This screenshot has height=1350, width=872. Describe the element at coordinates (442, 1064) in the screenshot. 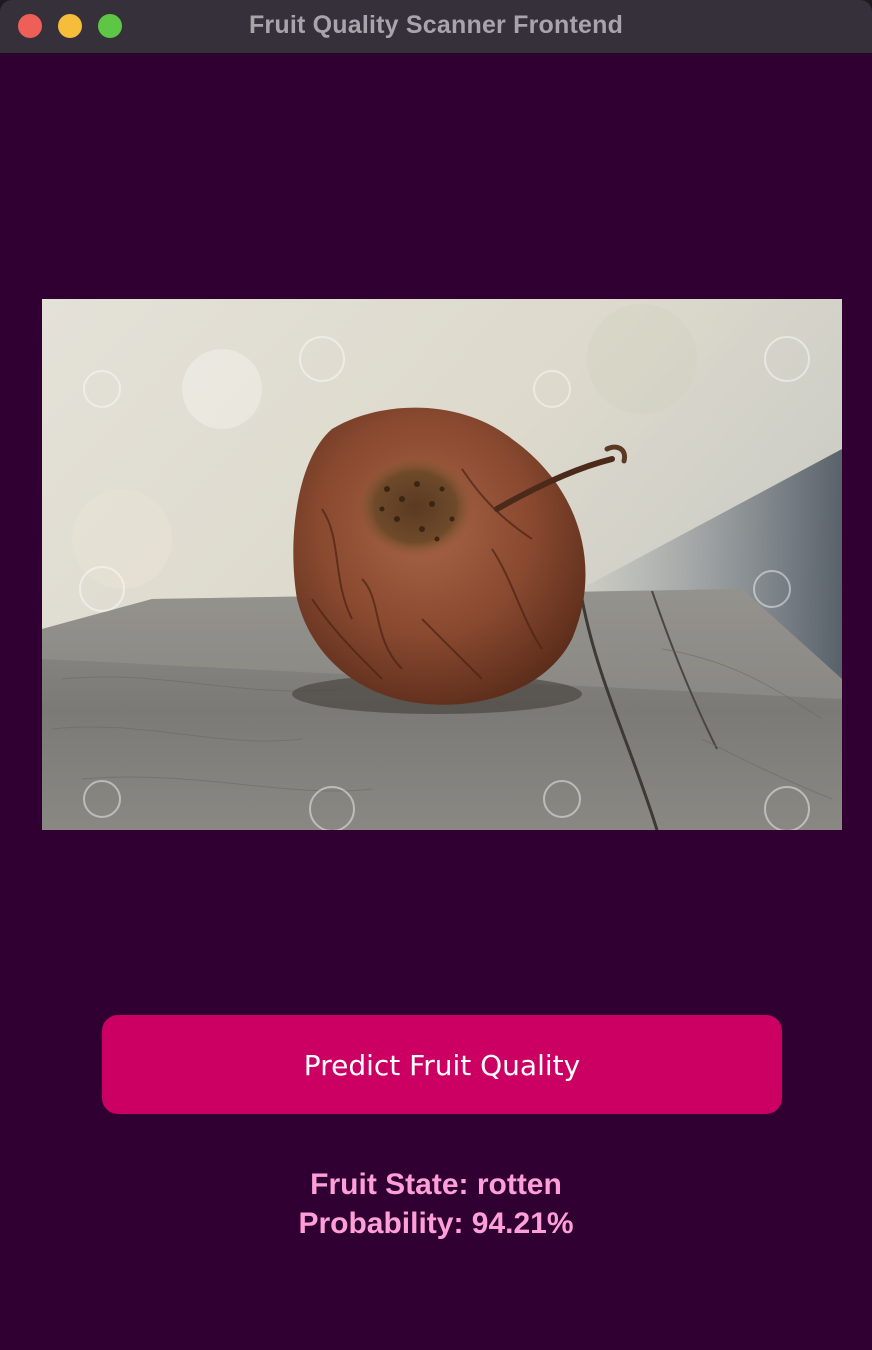

I see `predict-fruit-quality-button: Predict Fruit Quality` at that location.